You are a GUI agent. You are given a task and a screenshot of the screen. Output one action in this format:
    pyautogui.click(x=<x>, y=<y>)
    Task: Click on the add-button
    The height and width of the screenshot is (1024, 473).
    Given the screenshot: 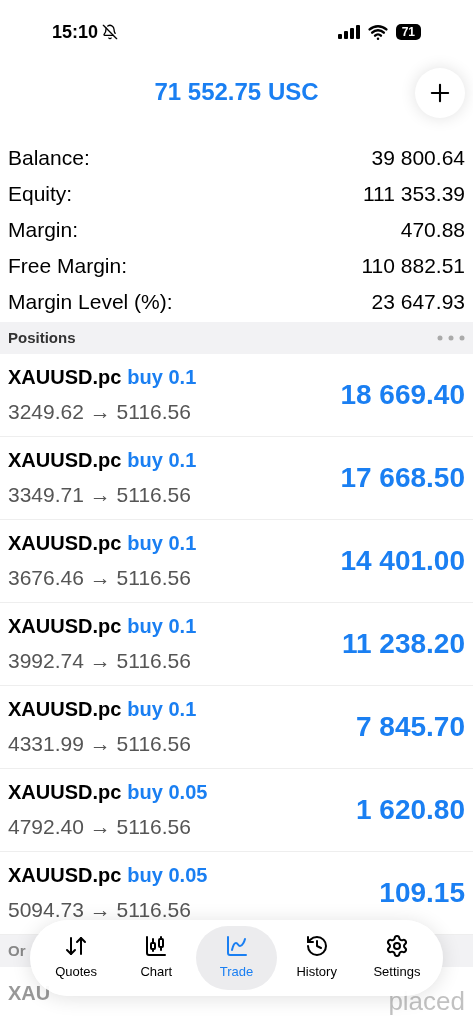 What is the action you would take?
    pyautogui.click(x=440, y=93)
    